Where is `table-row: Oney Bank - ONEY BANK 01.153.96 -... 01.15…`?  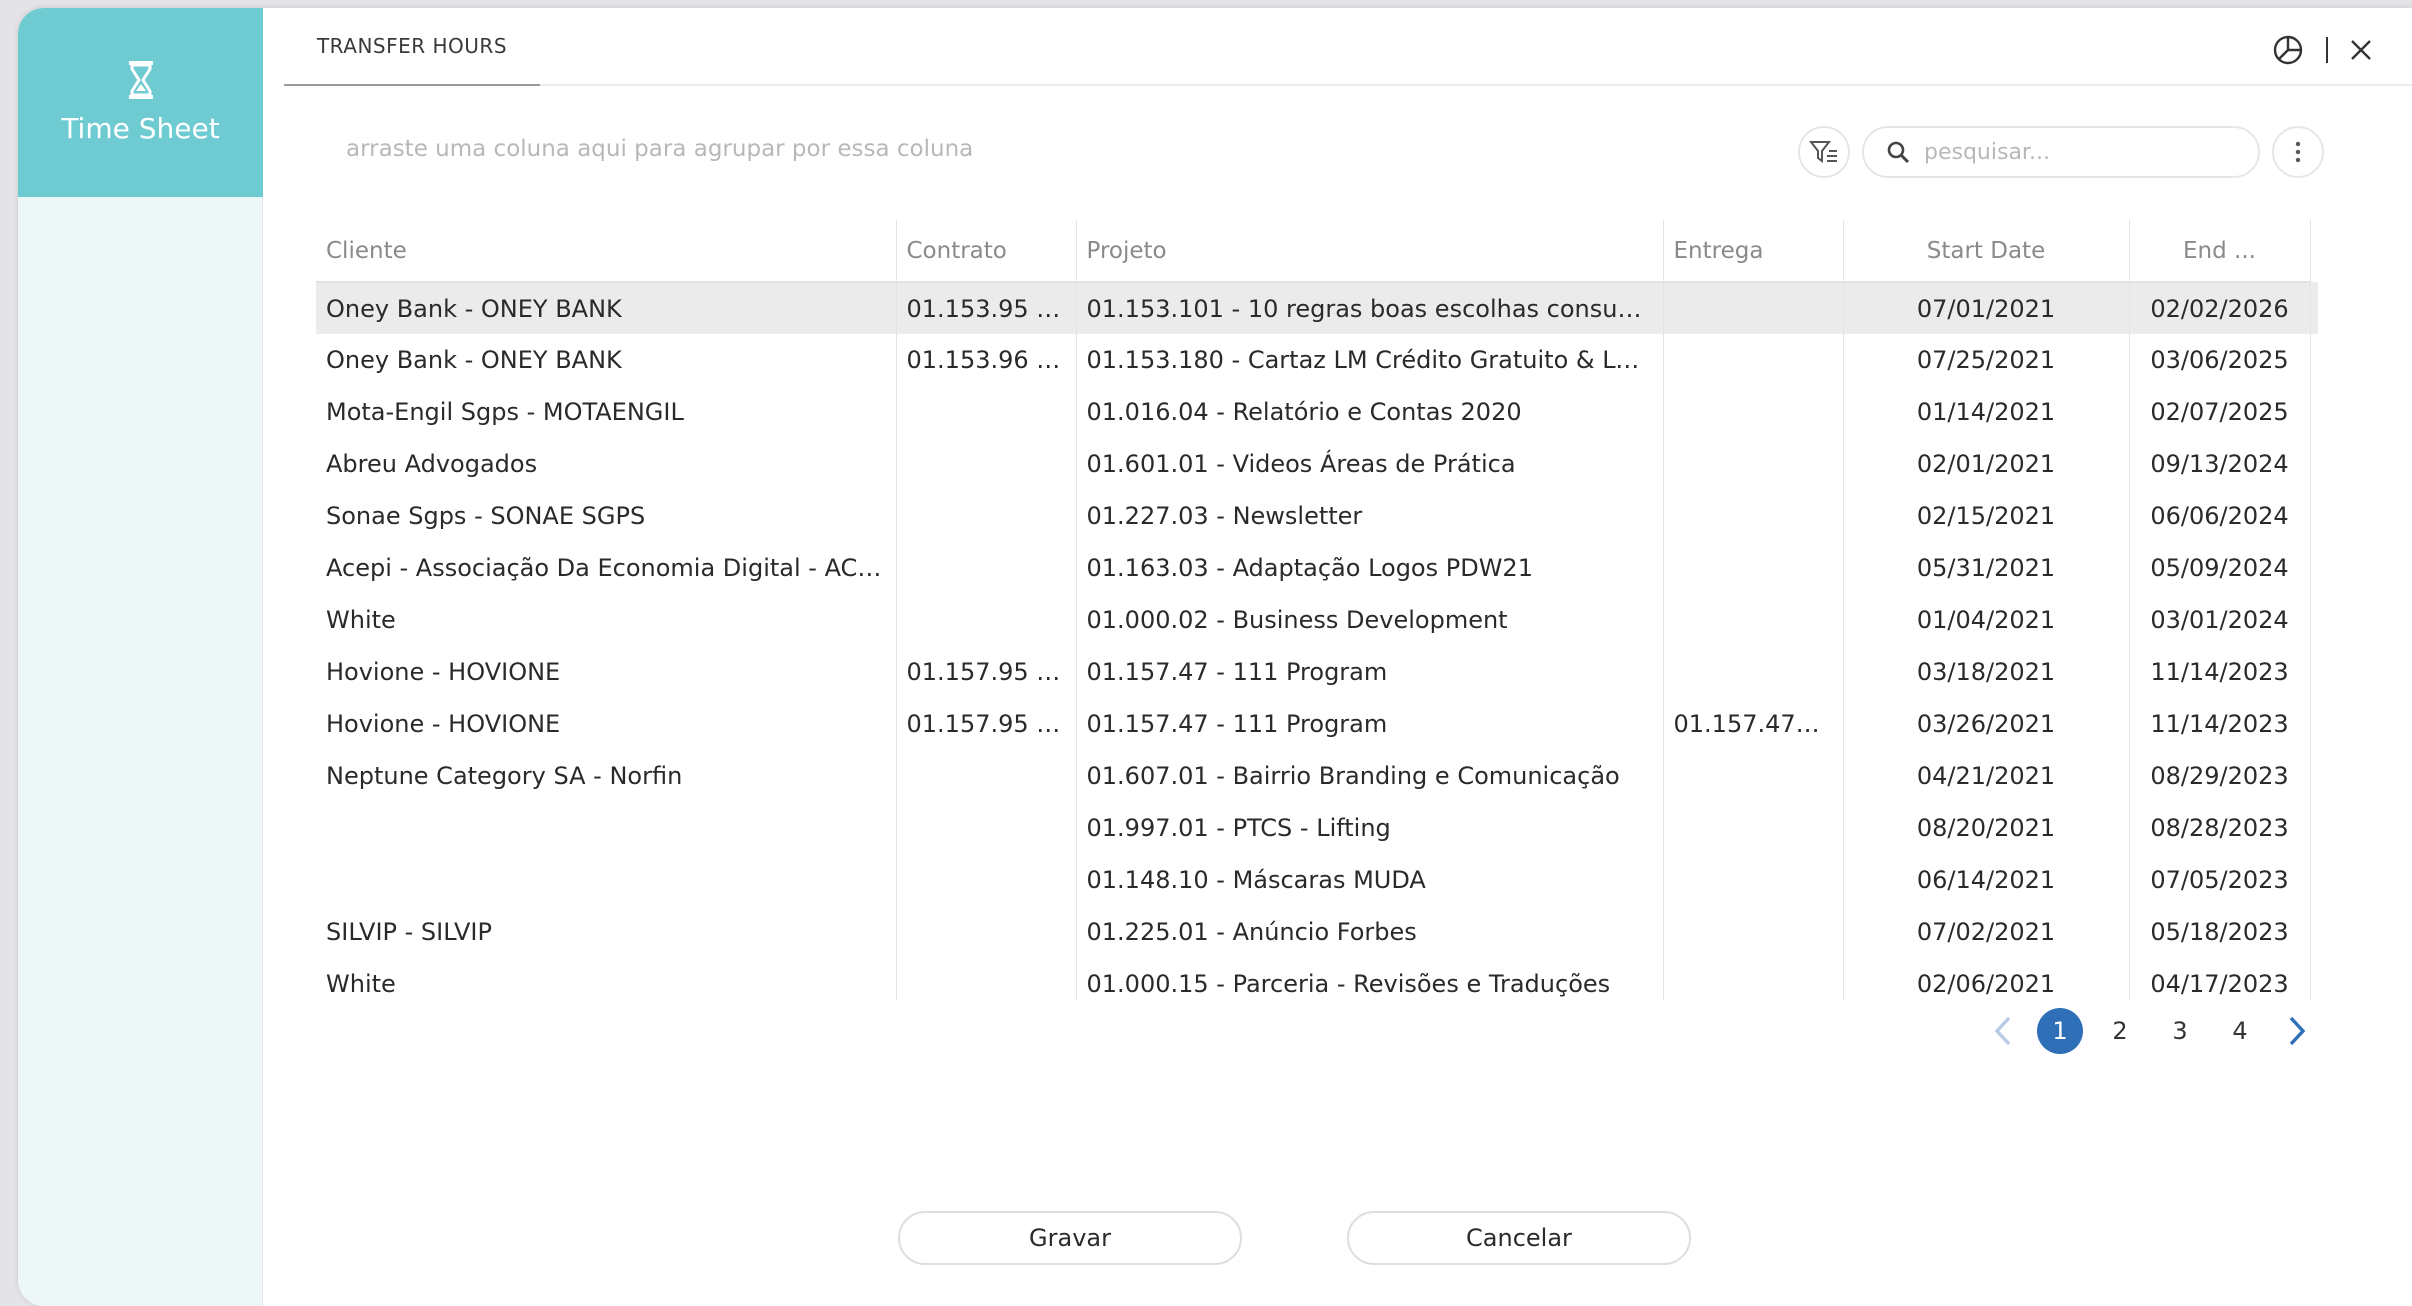
table-row: Oney Bank - ONEY BANK 01.153.96 -... 01.15… is located at coordinates (1317, 360).